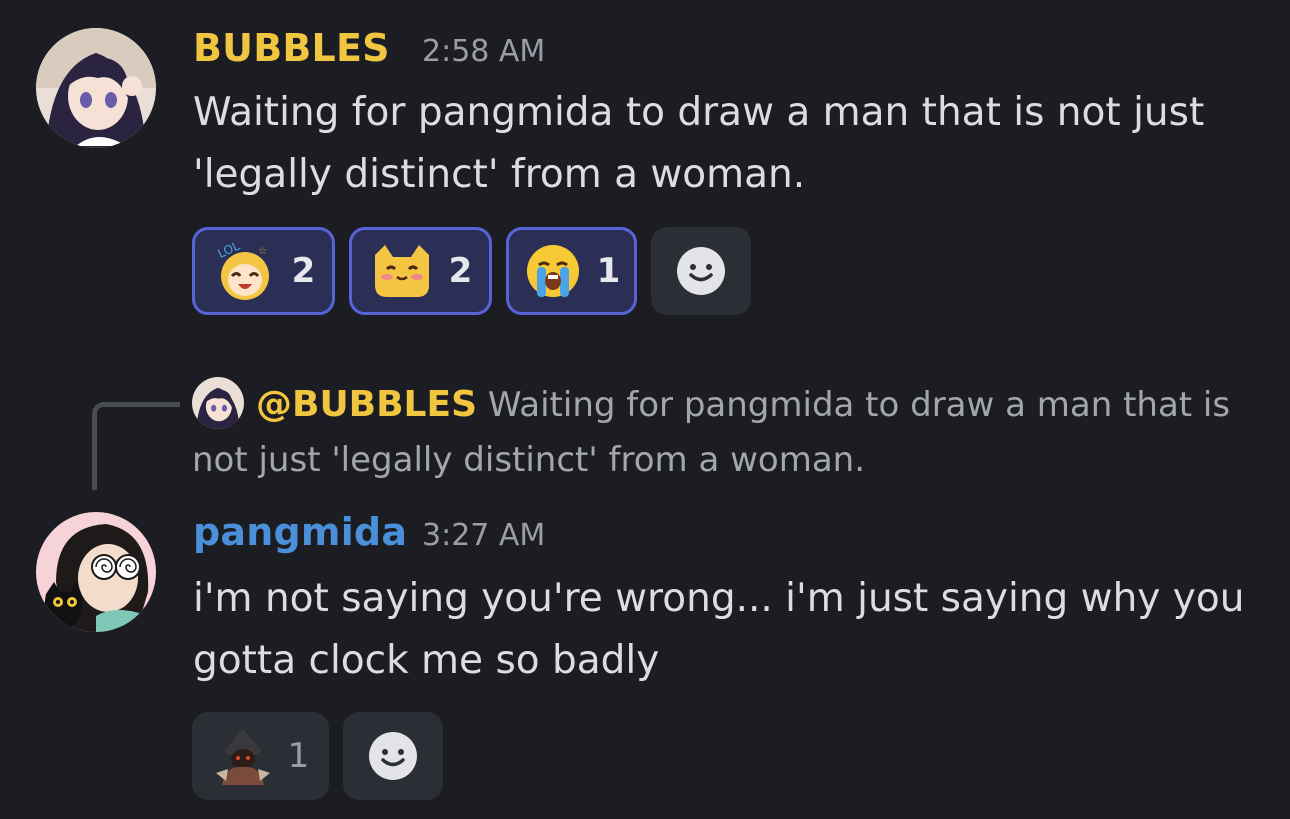 This screenshot has height=819, width=1290. What do you see at coordinates (242, 757) in the screenshot?
I see `hooded-figure-emoji-icon` at bounding box center [242, 757].